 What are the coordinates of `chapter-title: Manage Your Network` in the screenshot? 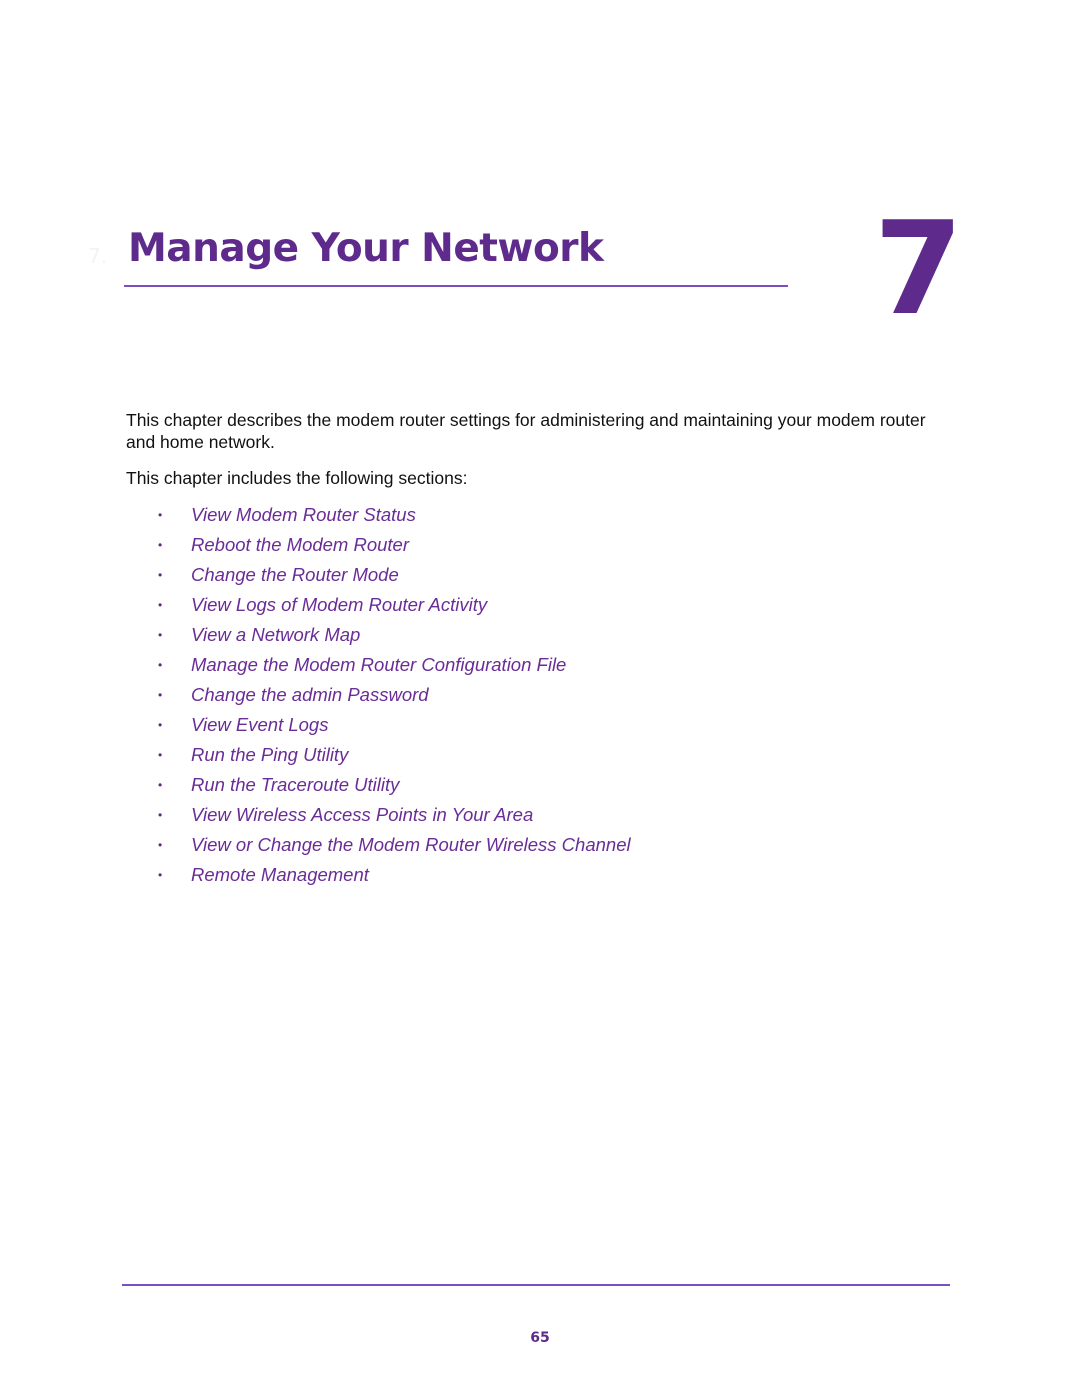 It's located at (366, 248).